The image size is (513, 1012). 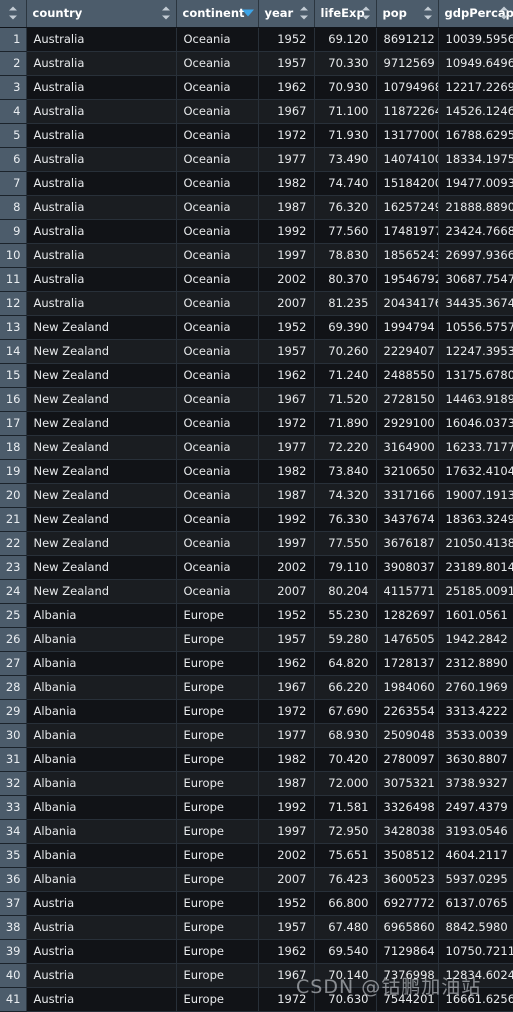 What do you see at coordinates (475, 903) in the screenshot?
I see `cell-gdppercap: 6137.0765` at bounding box center [475, 903].